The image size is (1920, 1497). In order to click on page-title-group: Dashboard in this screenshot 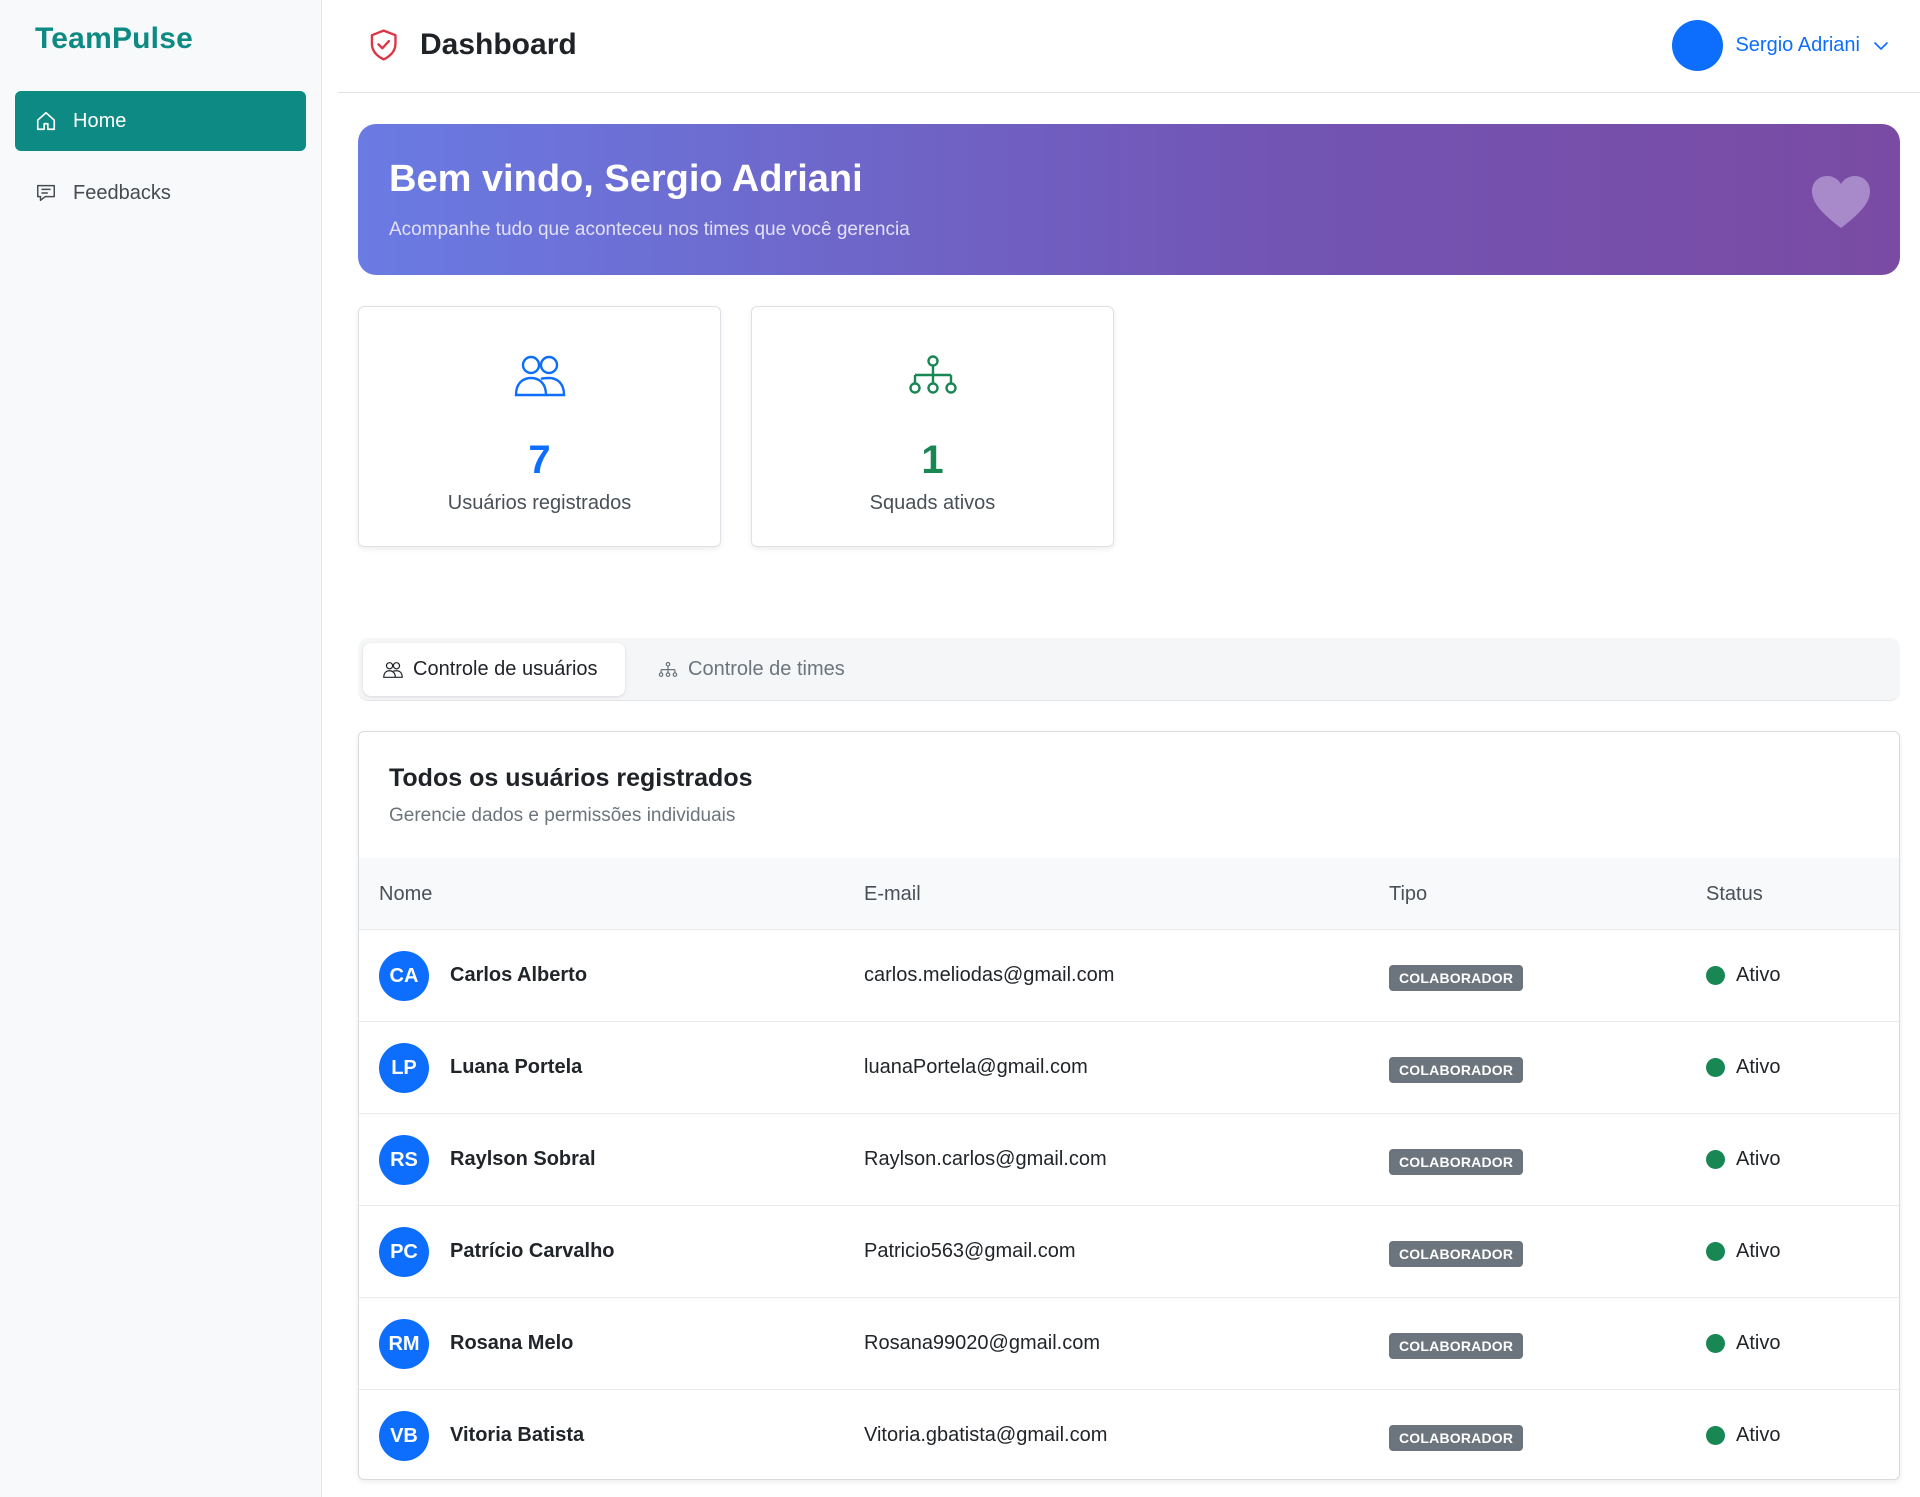, I will do `click(472, 45)`.